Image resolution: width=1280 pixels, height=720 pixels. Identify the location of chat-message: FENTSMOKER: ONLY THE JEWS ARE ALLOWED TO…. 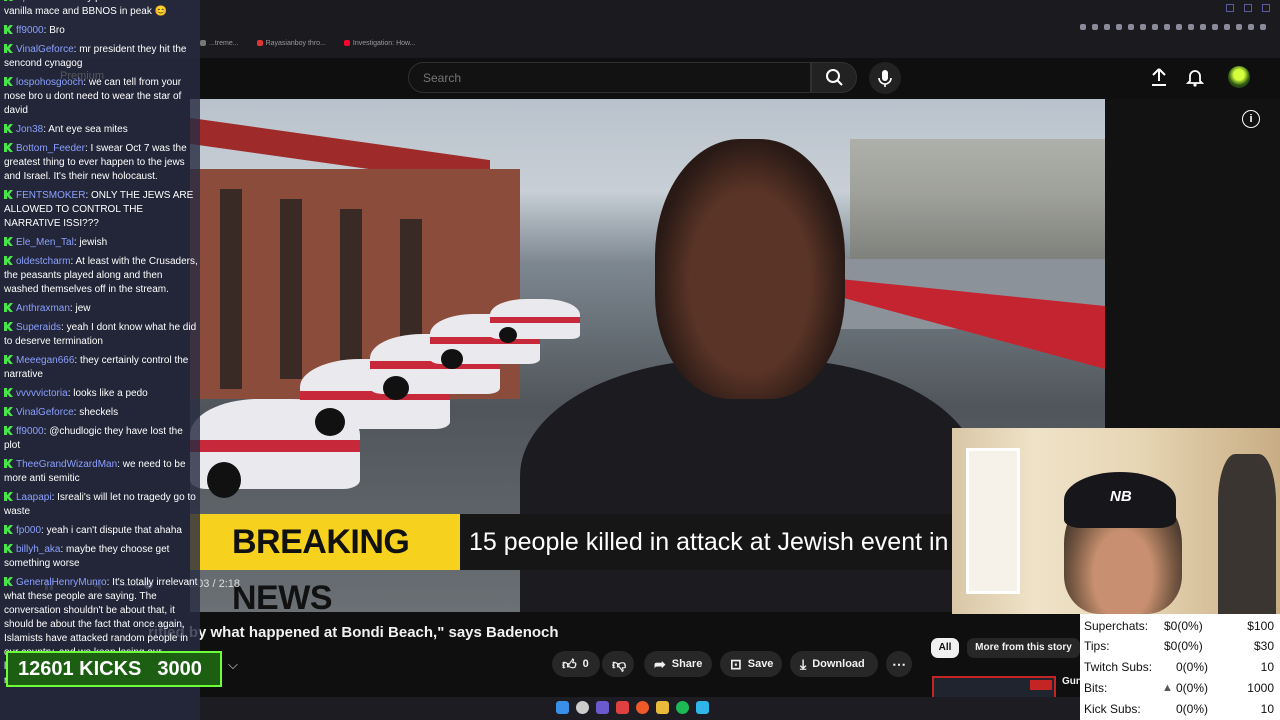
(99, 209).